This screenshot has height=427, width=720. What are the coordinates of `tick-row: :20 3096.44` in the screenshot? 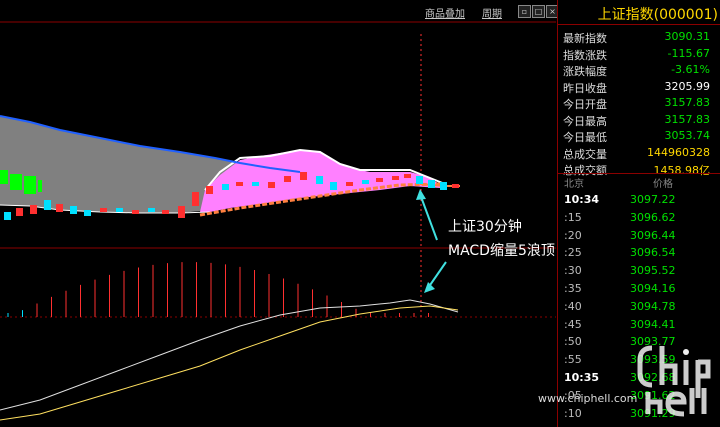 It's located at (638, 238).